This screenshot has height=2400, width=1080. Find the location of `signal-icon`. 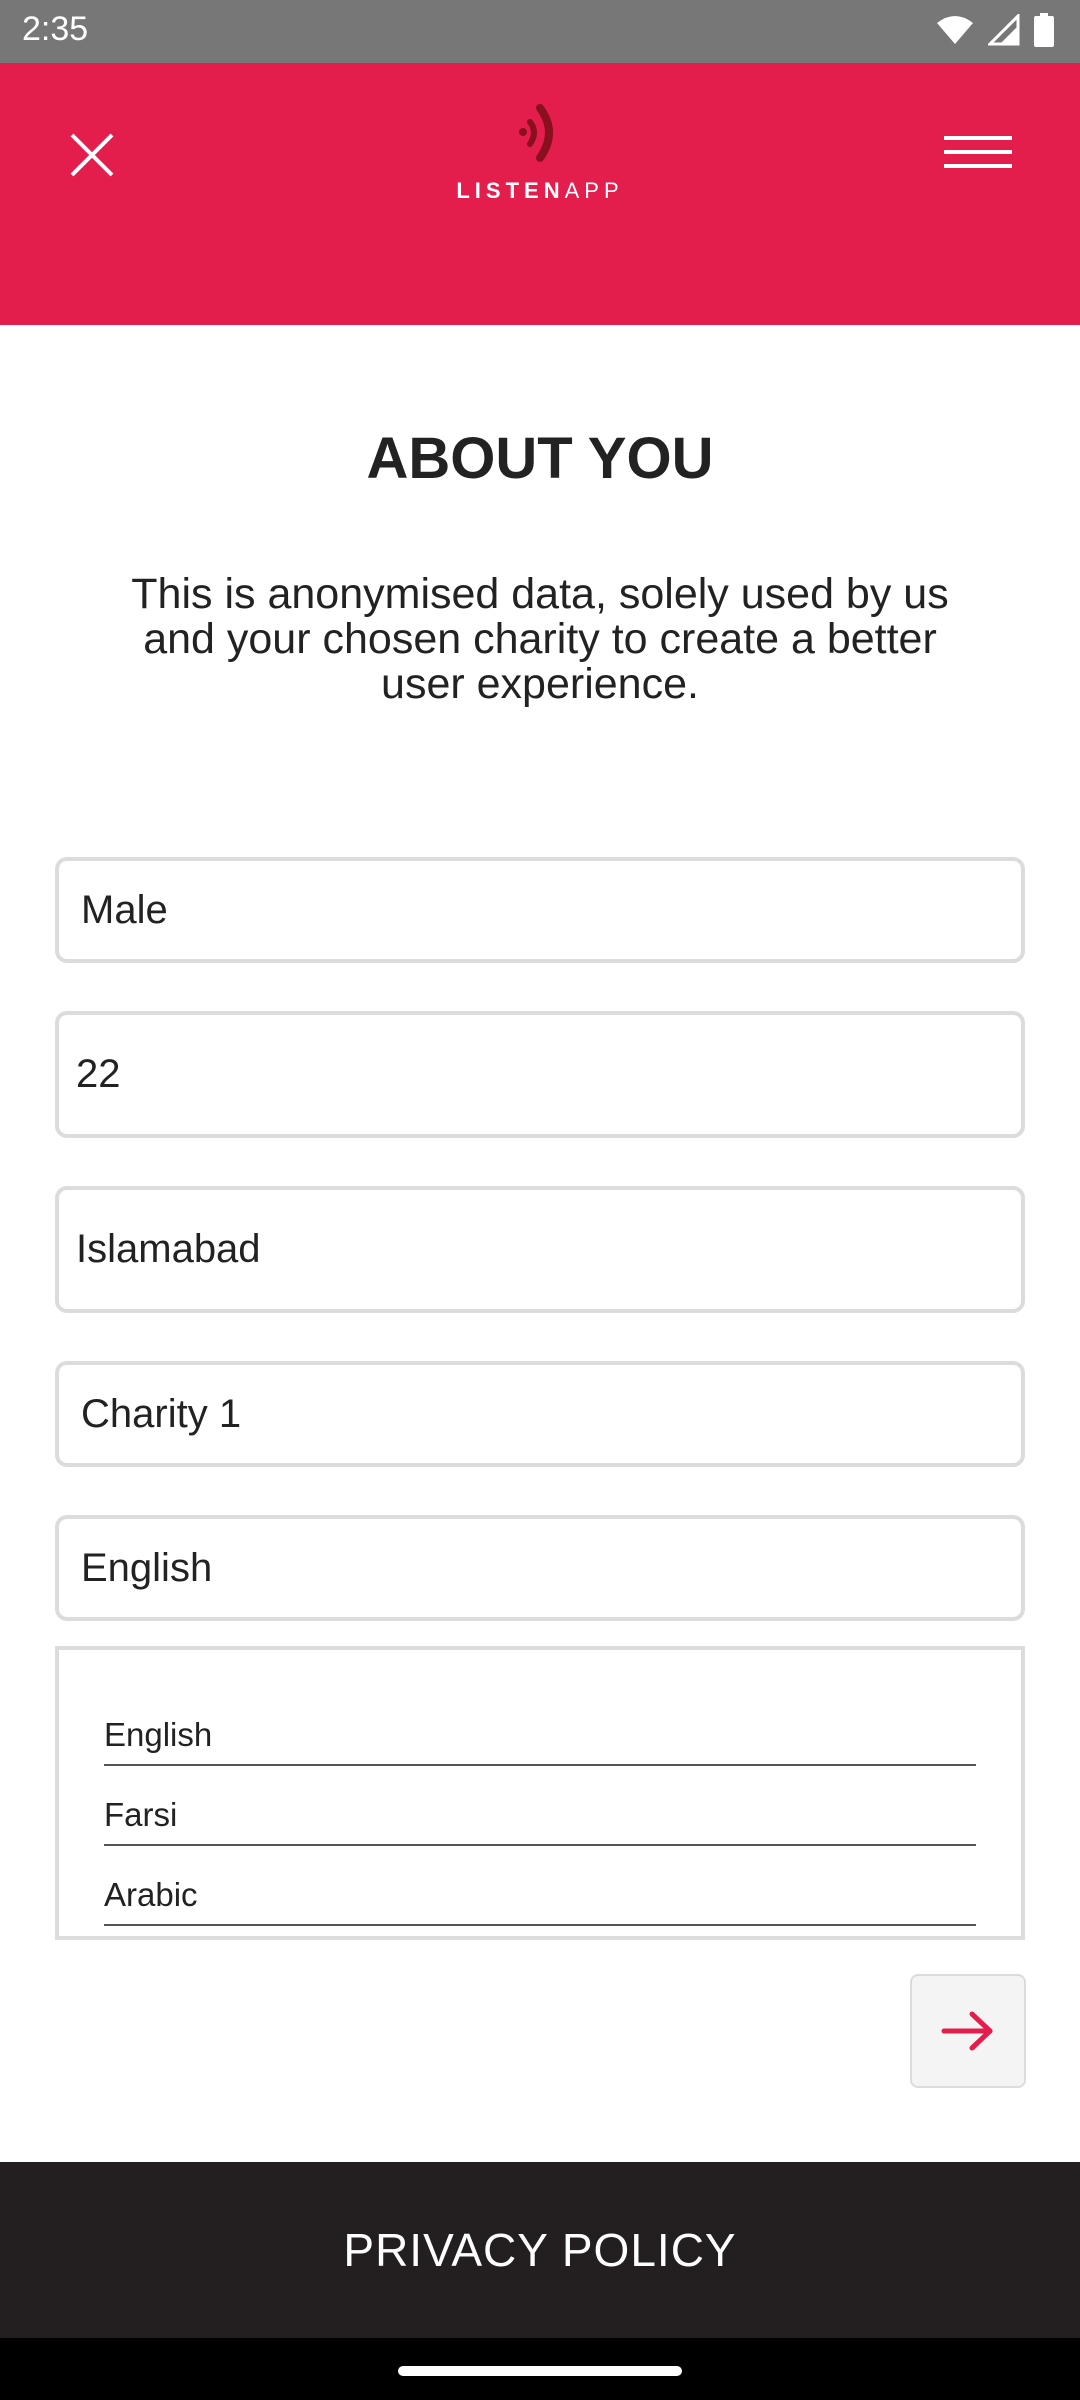

signal-icon is located at coordinates (1003, 31).